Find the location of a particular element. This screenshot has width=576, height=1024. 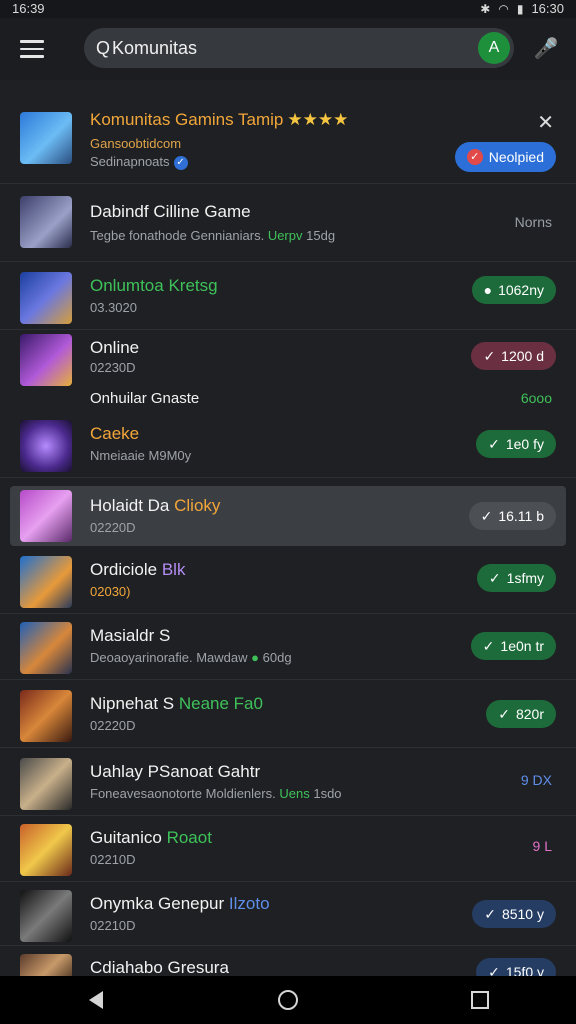

item-action-label: 16.11 b is located at coordinates (521, 516).